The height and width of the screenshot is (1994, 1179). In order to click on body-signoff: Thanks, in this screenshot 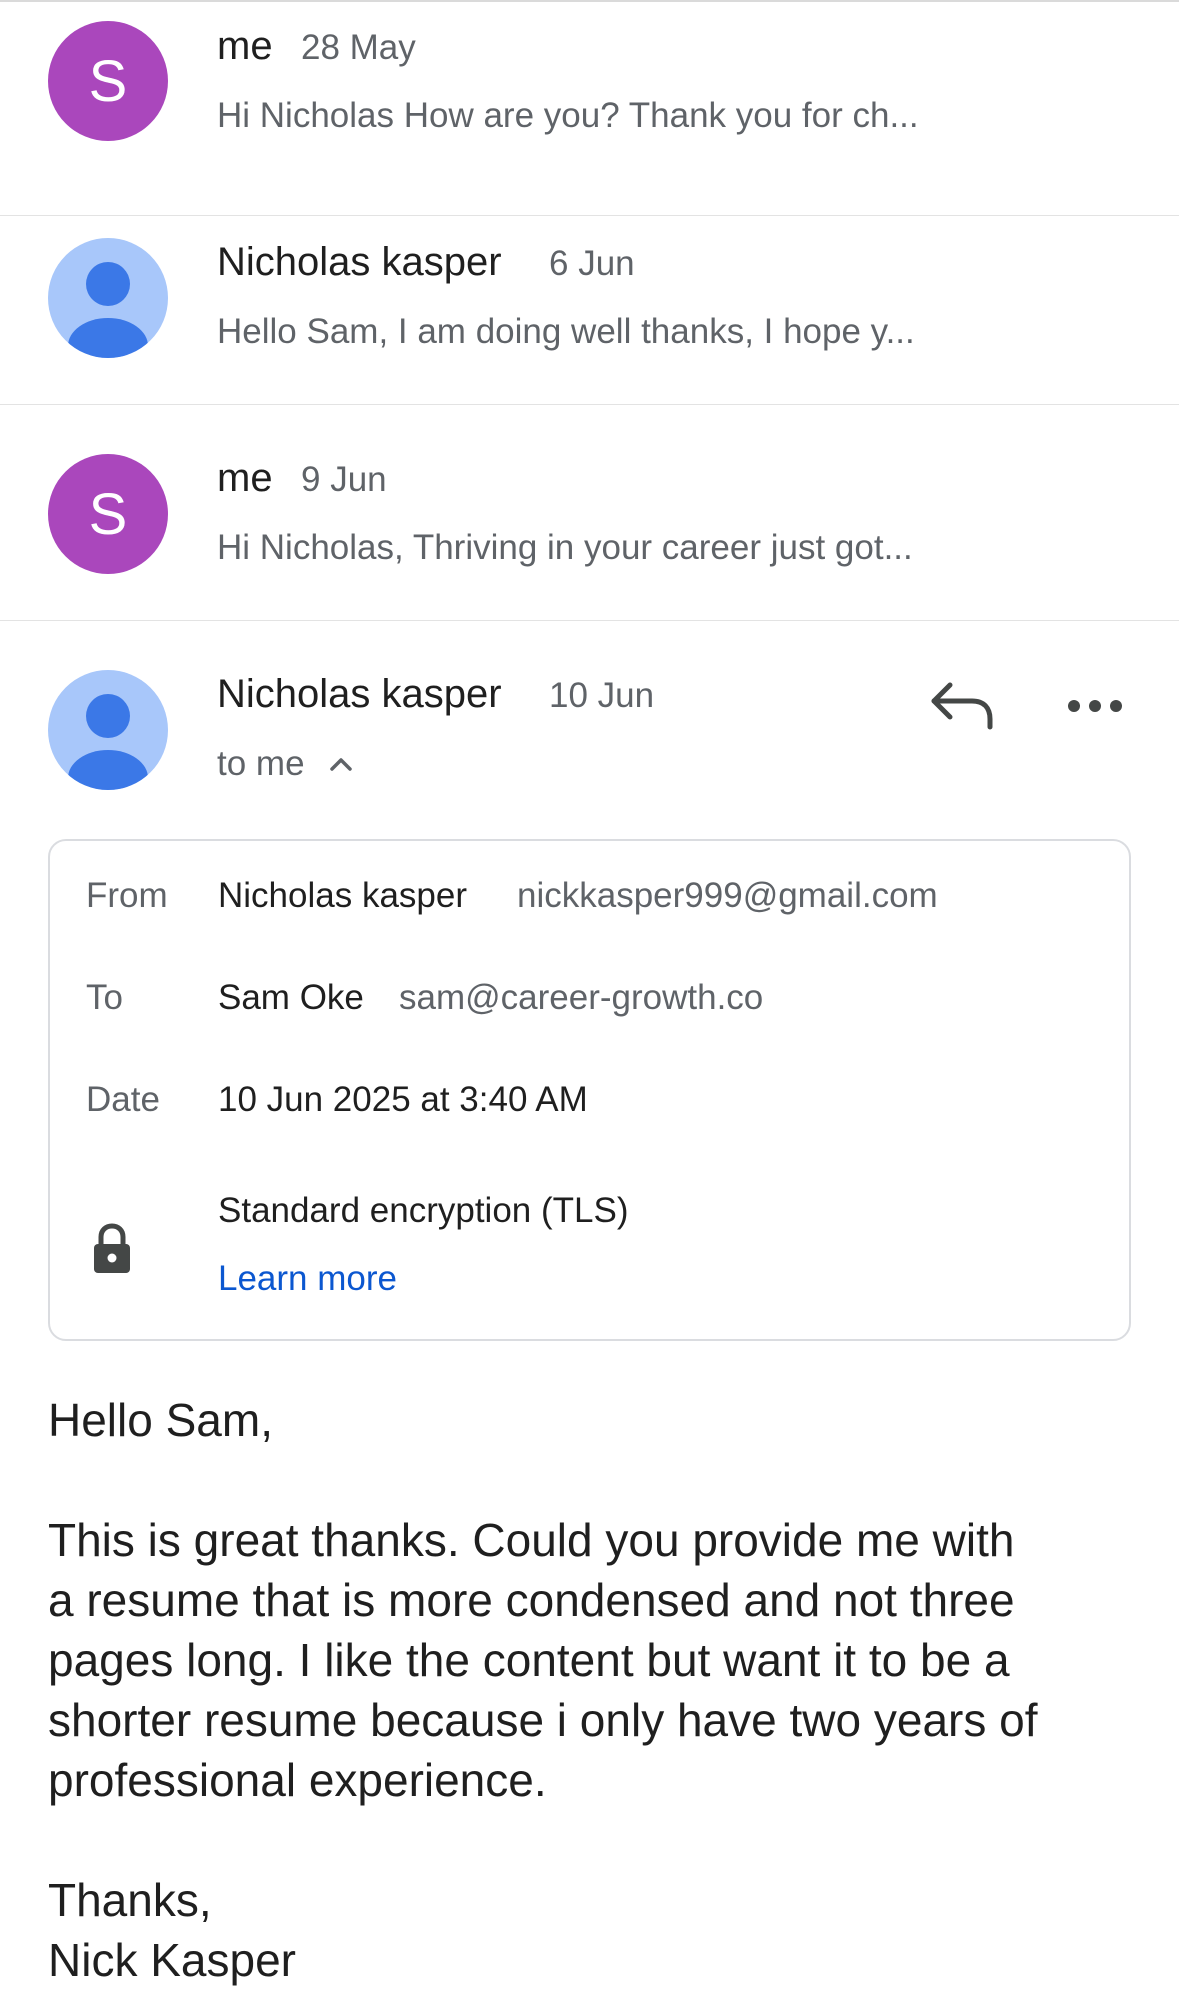, I will do `click(130, 1900)`.